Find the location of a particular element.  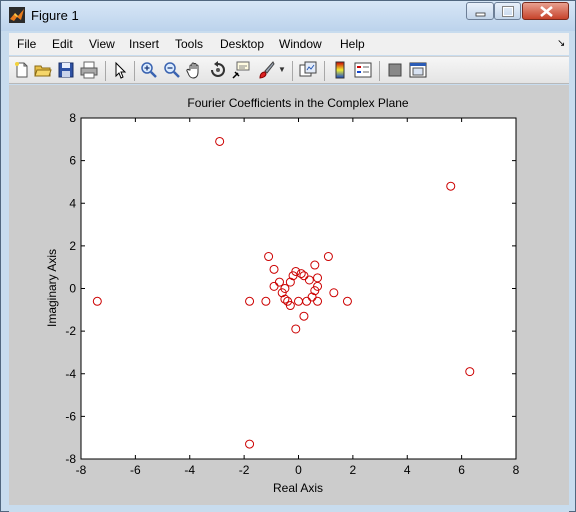

zoom-in-icon is located at coordinates (149, 70).